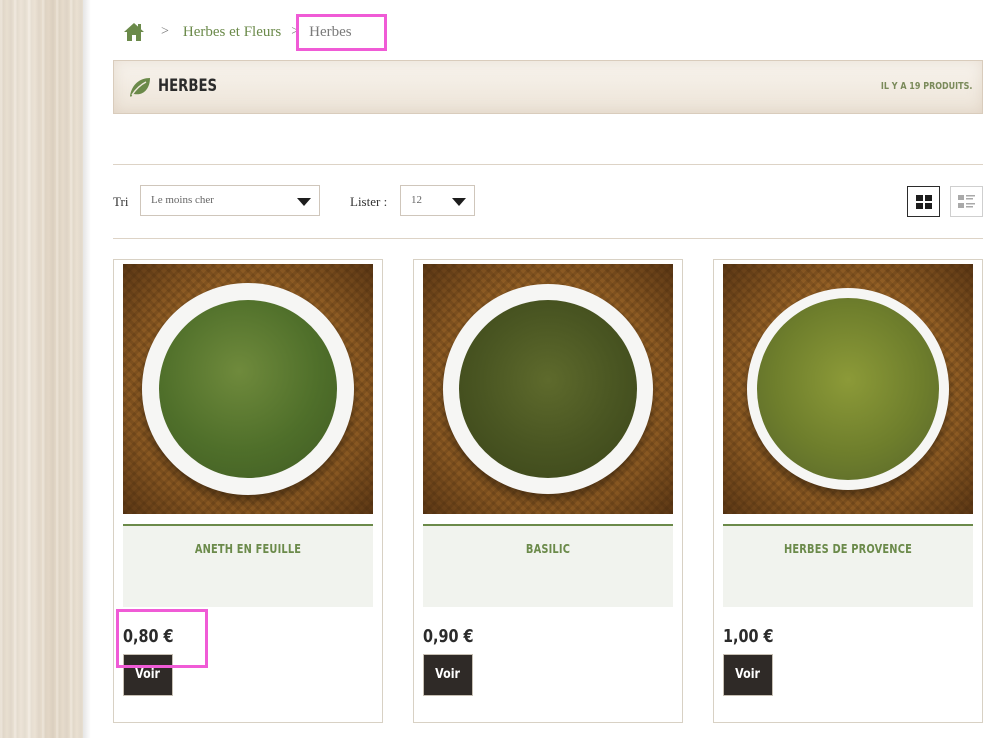  I want to click on product-name-box: HERBES DE PROVENCE, so click(848, 565).